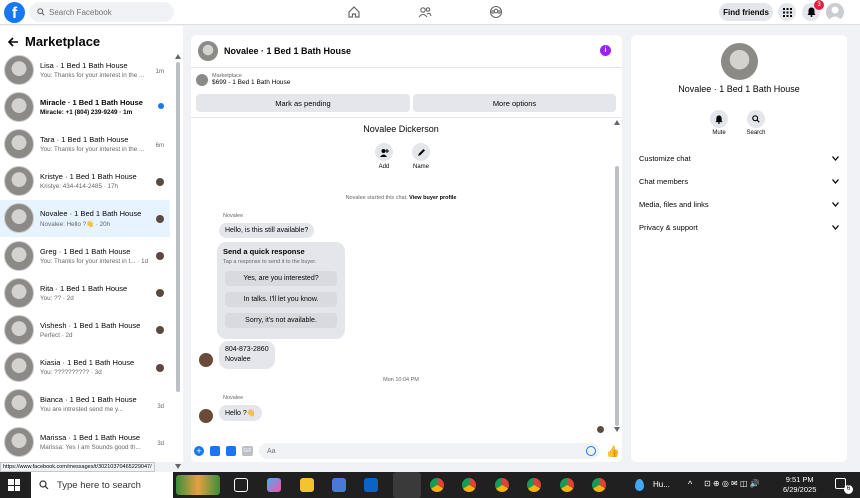 Image resolution: width=860 pixels, height=498 pixels. Describe the element at coordinates (429, 451) in the screenshot. I see `message-input` at that location.